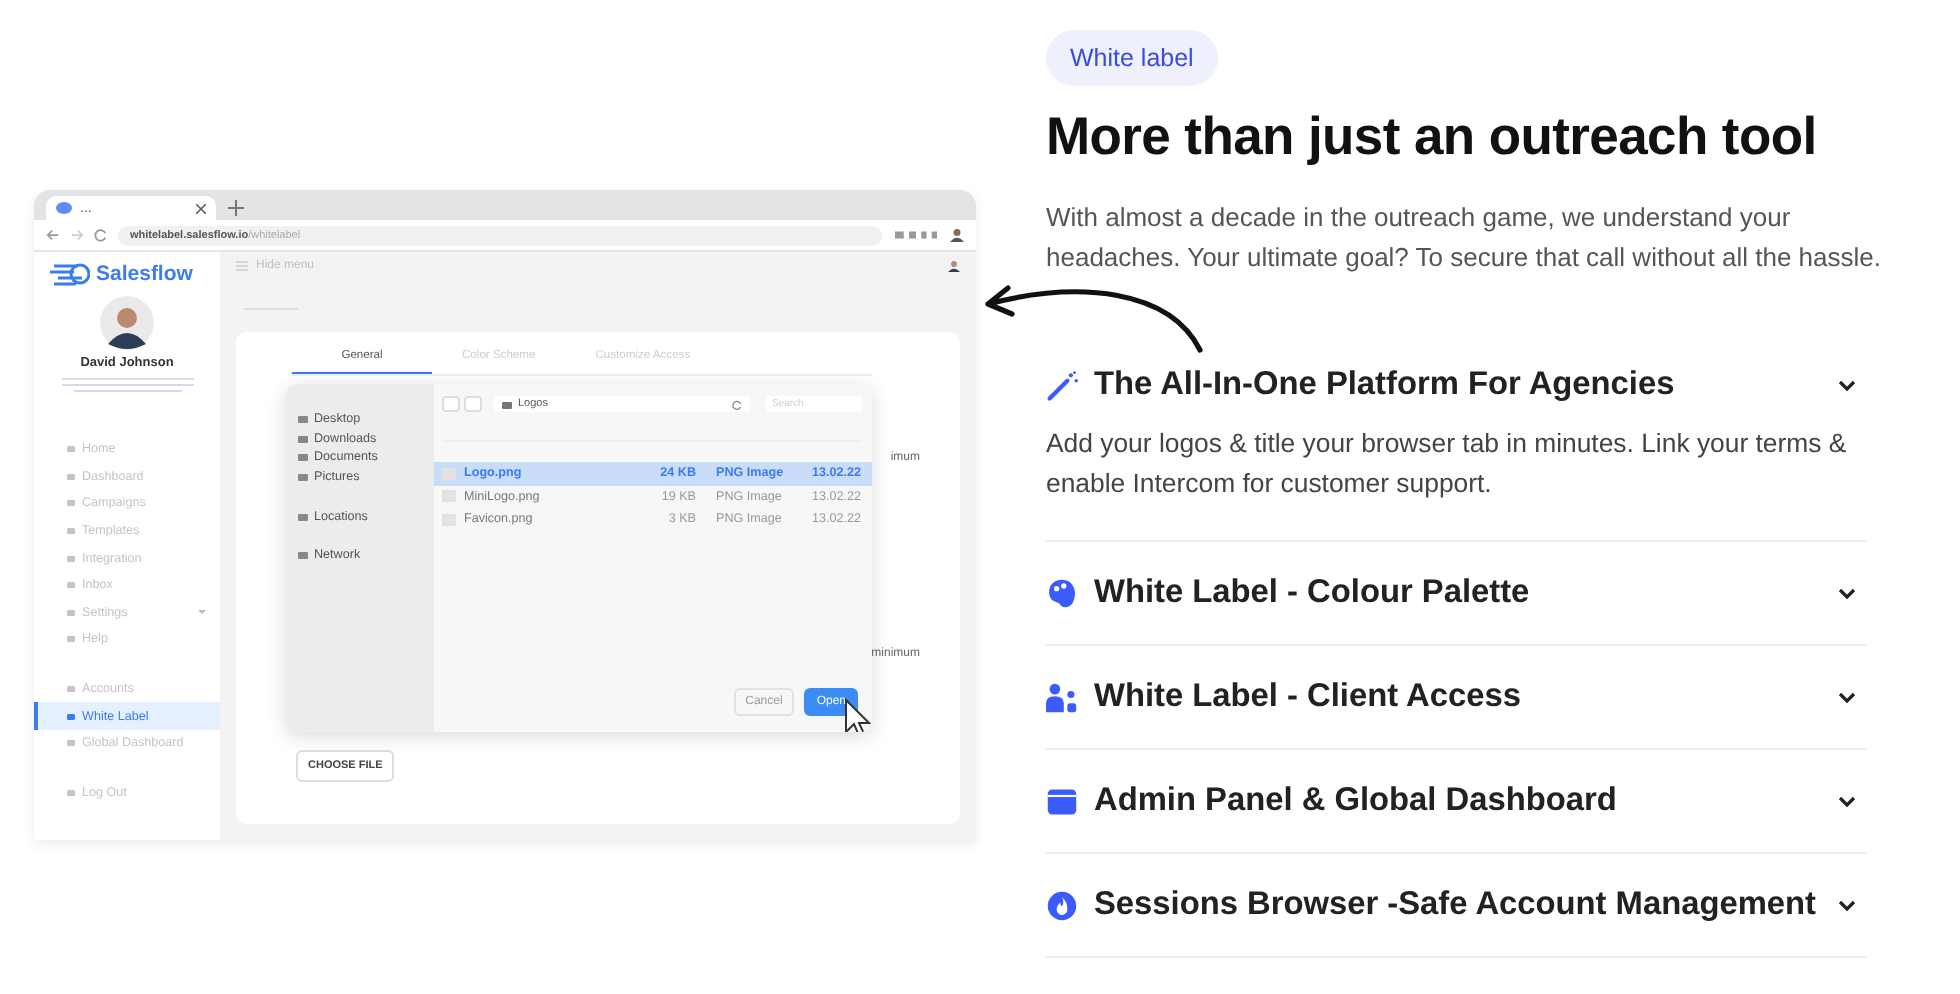  I want to click on avatar, so click(127, 323).